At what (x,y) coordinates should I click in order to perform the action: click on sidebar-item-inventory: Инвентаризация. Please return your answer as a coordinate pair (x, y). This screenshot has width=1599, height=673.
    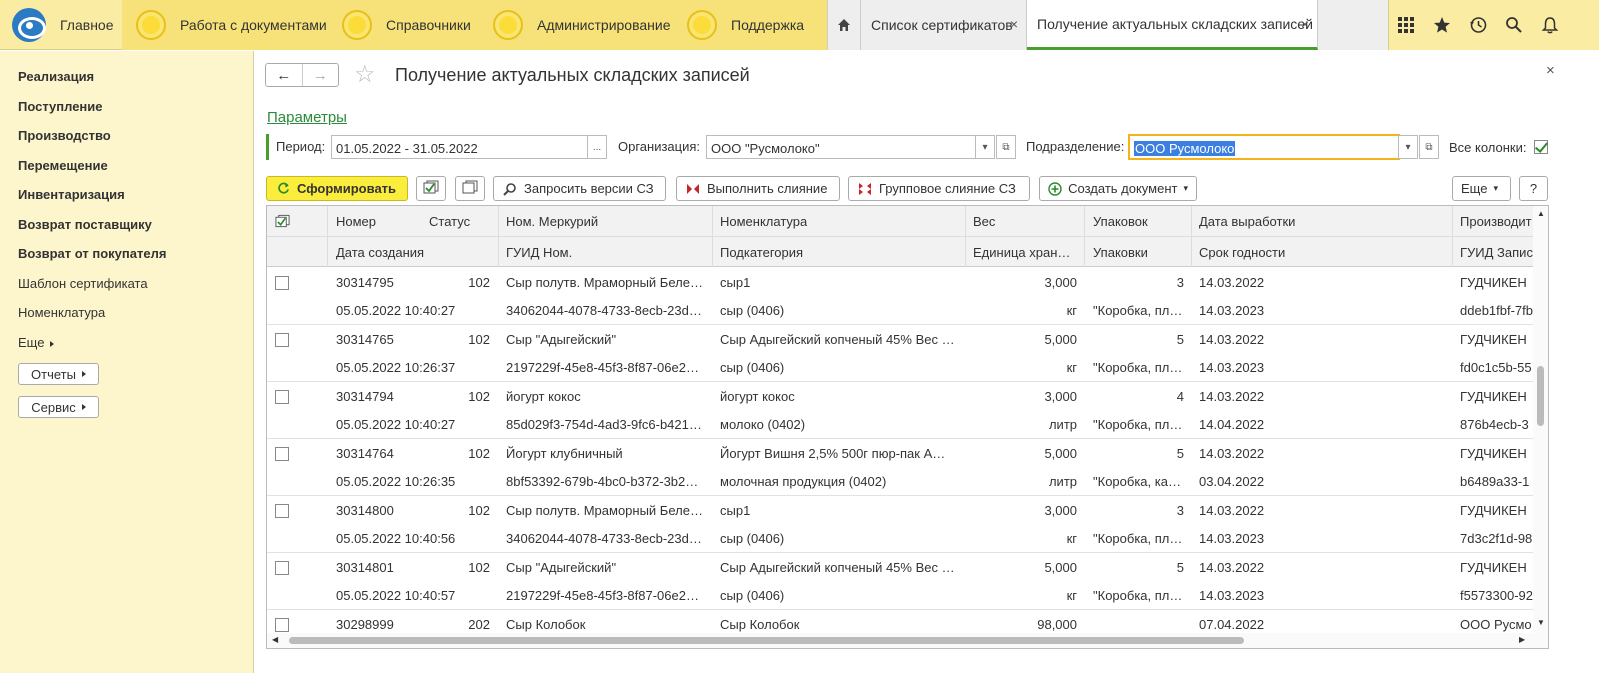
    Looking at the image, I should click on (71, 194).